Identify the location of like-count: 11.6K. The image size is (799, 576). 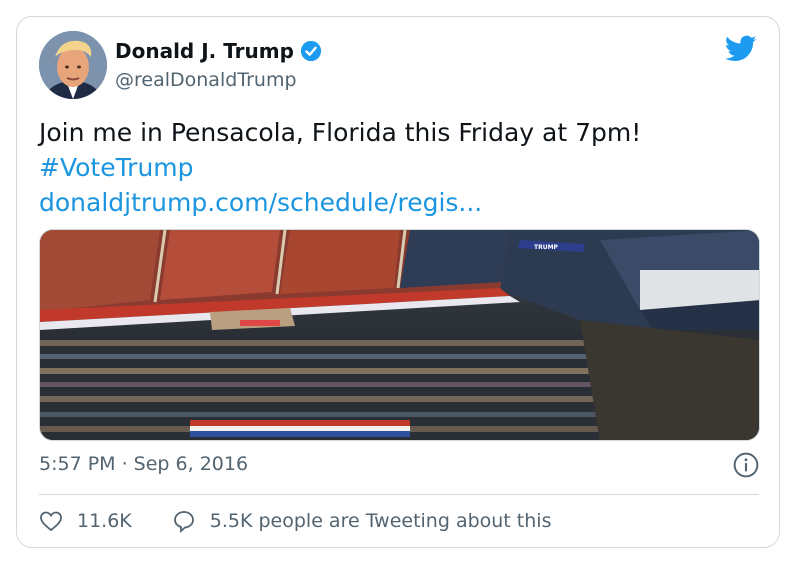
(104, 521).